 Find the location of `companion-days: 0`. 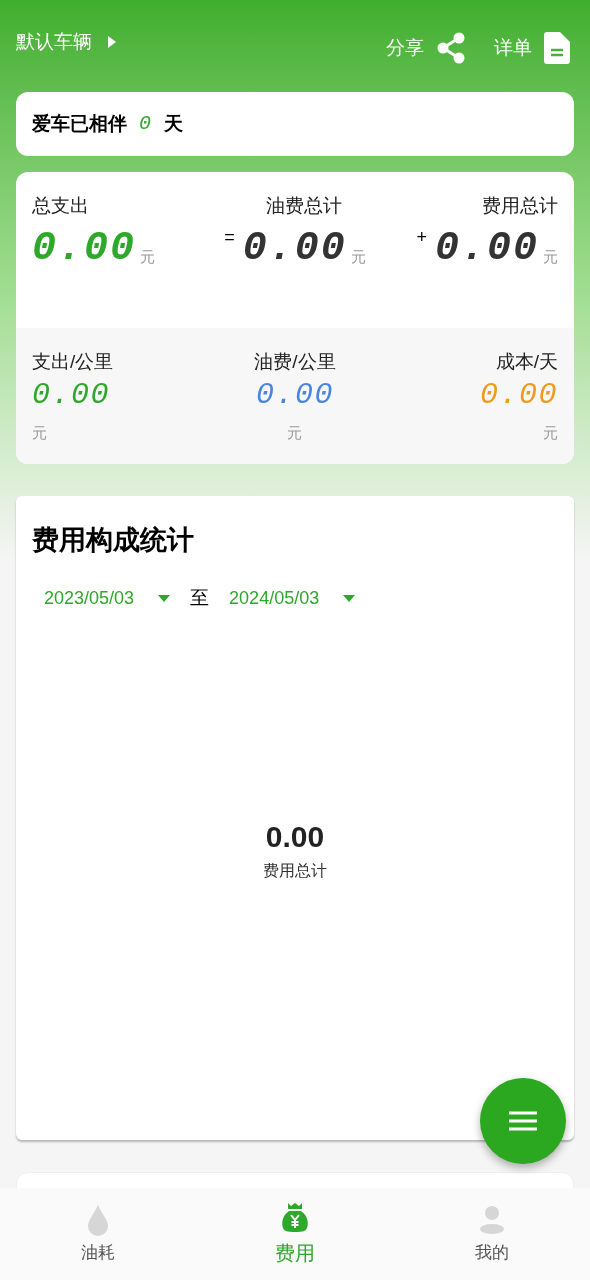

companion-days: 0 is located at coordinates (145, 124).